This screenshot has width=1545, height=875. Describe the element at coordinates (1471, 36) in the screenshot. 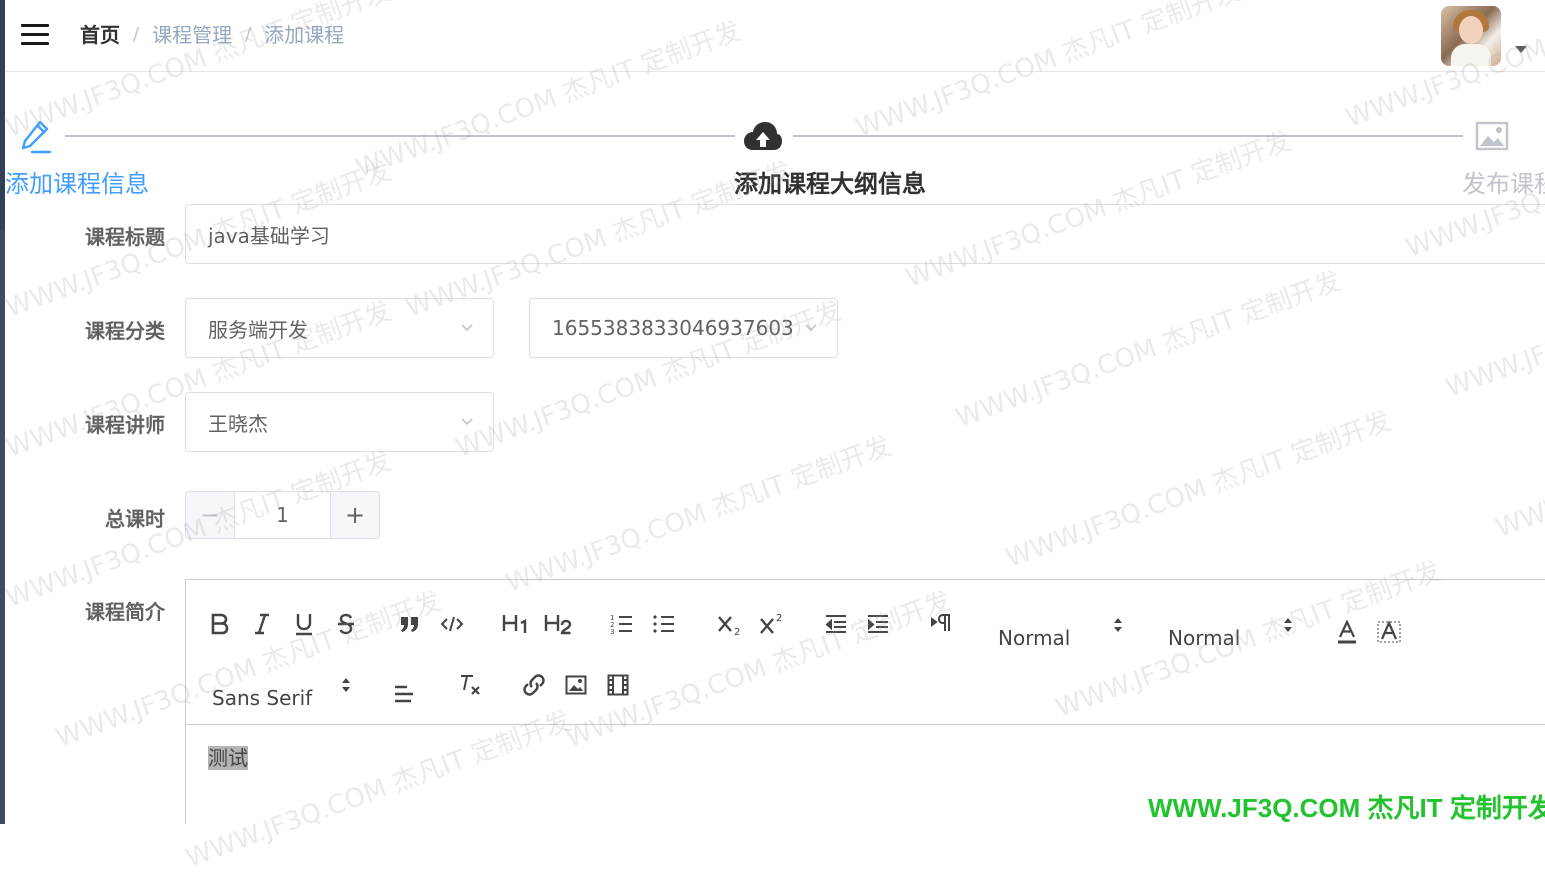

I see `user-avatar` at that location.